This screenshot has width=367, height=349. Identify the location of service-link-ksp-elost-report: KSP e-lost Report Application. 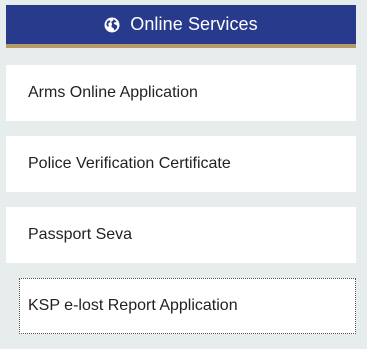
(187, 306).